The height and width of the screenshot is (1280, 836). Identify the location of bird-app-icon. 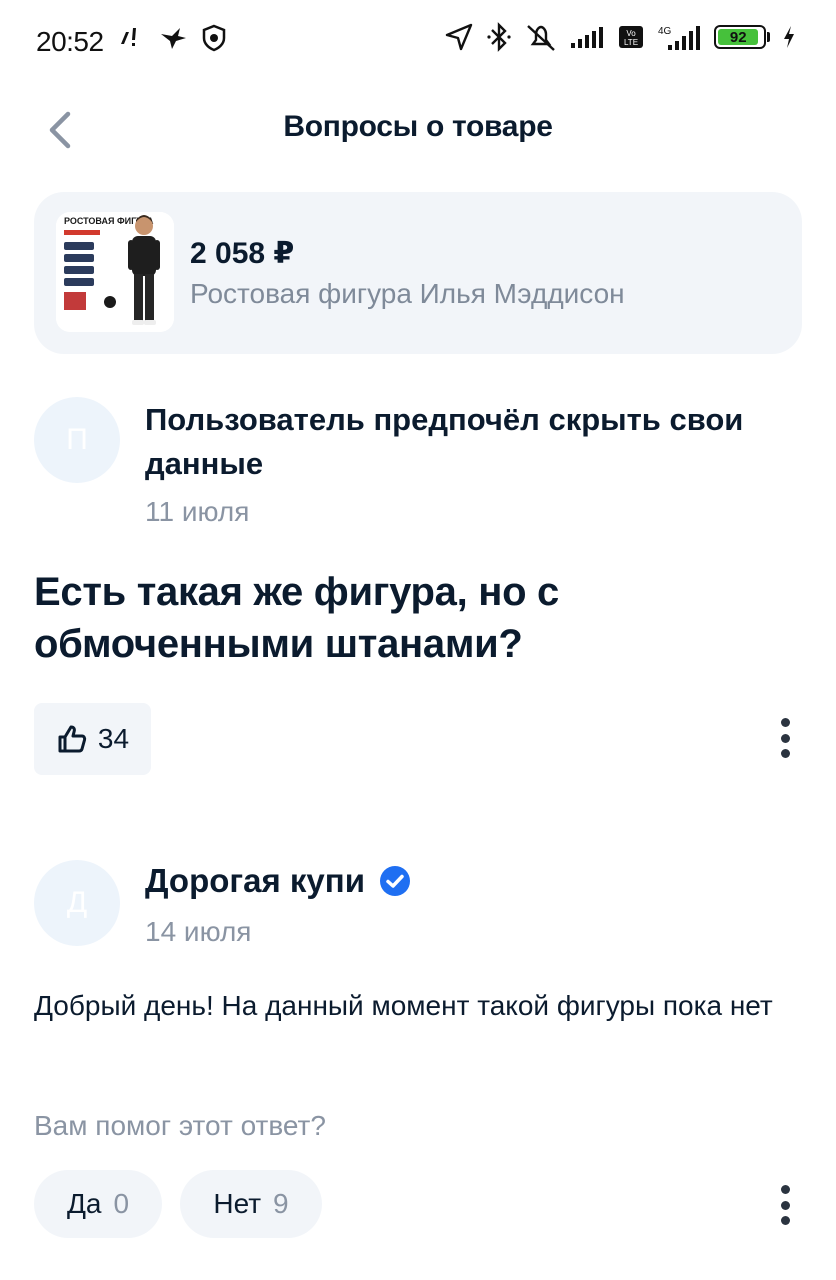
(173, 38).